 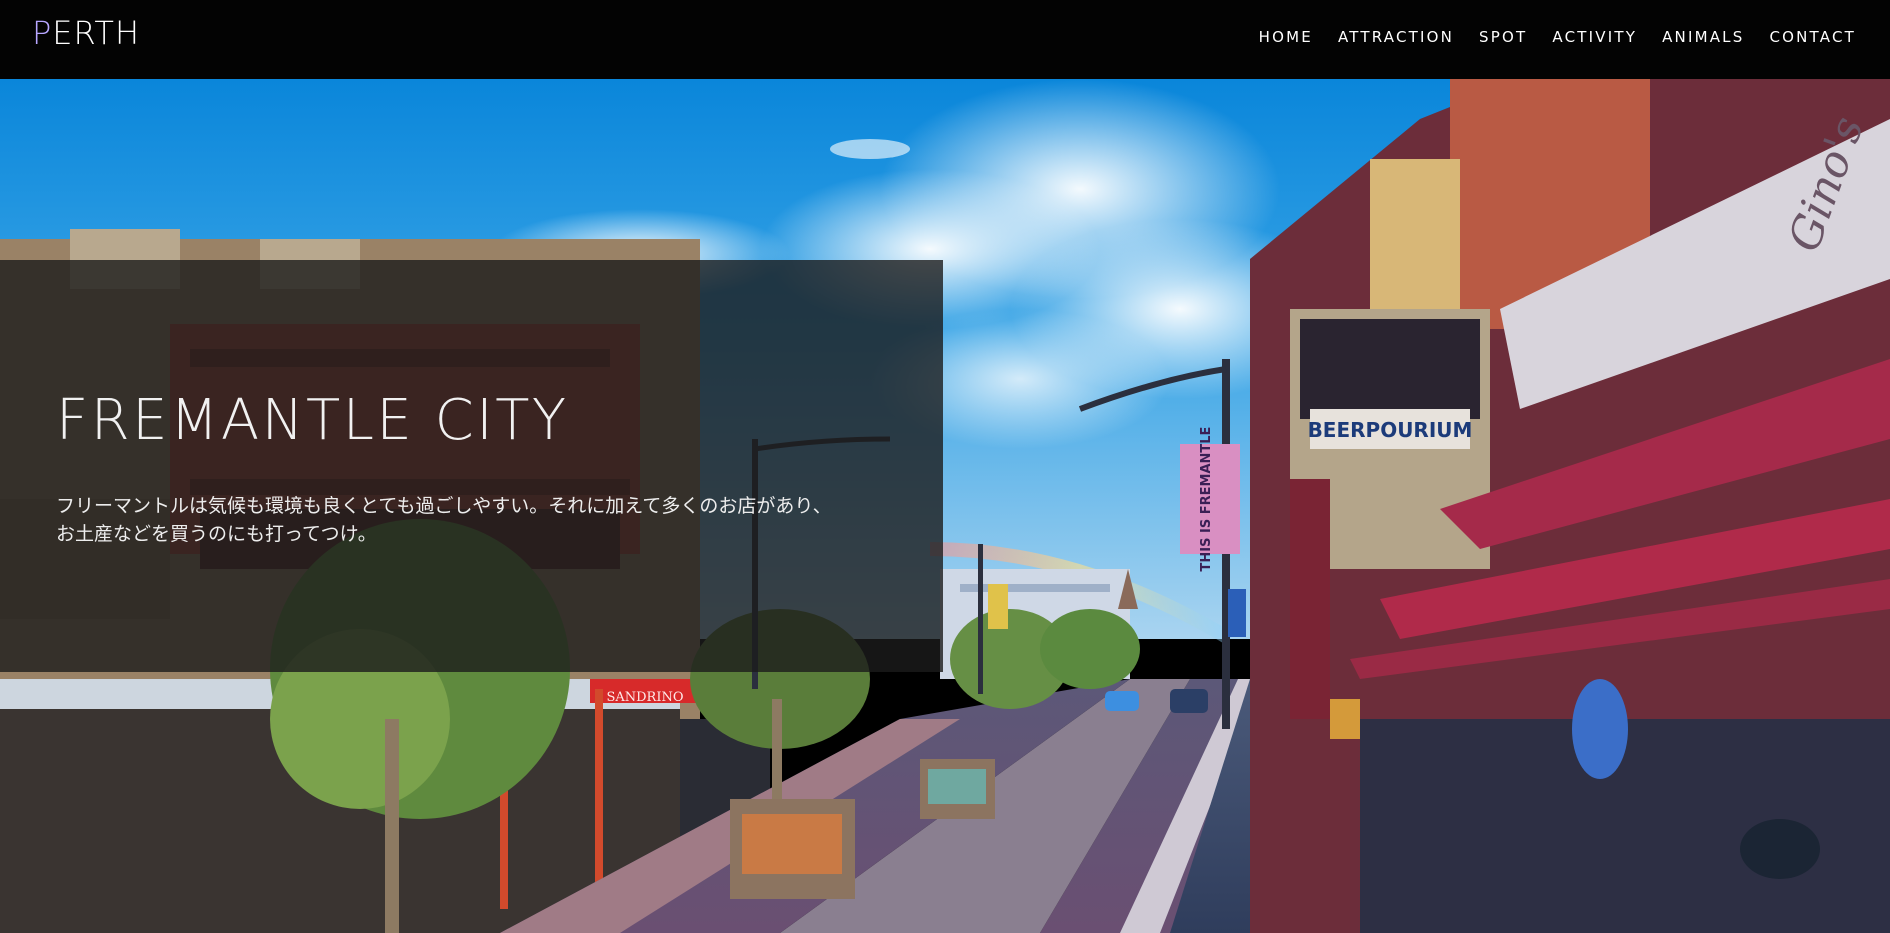 I want to click on hero-title: FREMANTLE CITY, so click(x=312, y=420).